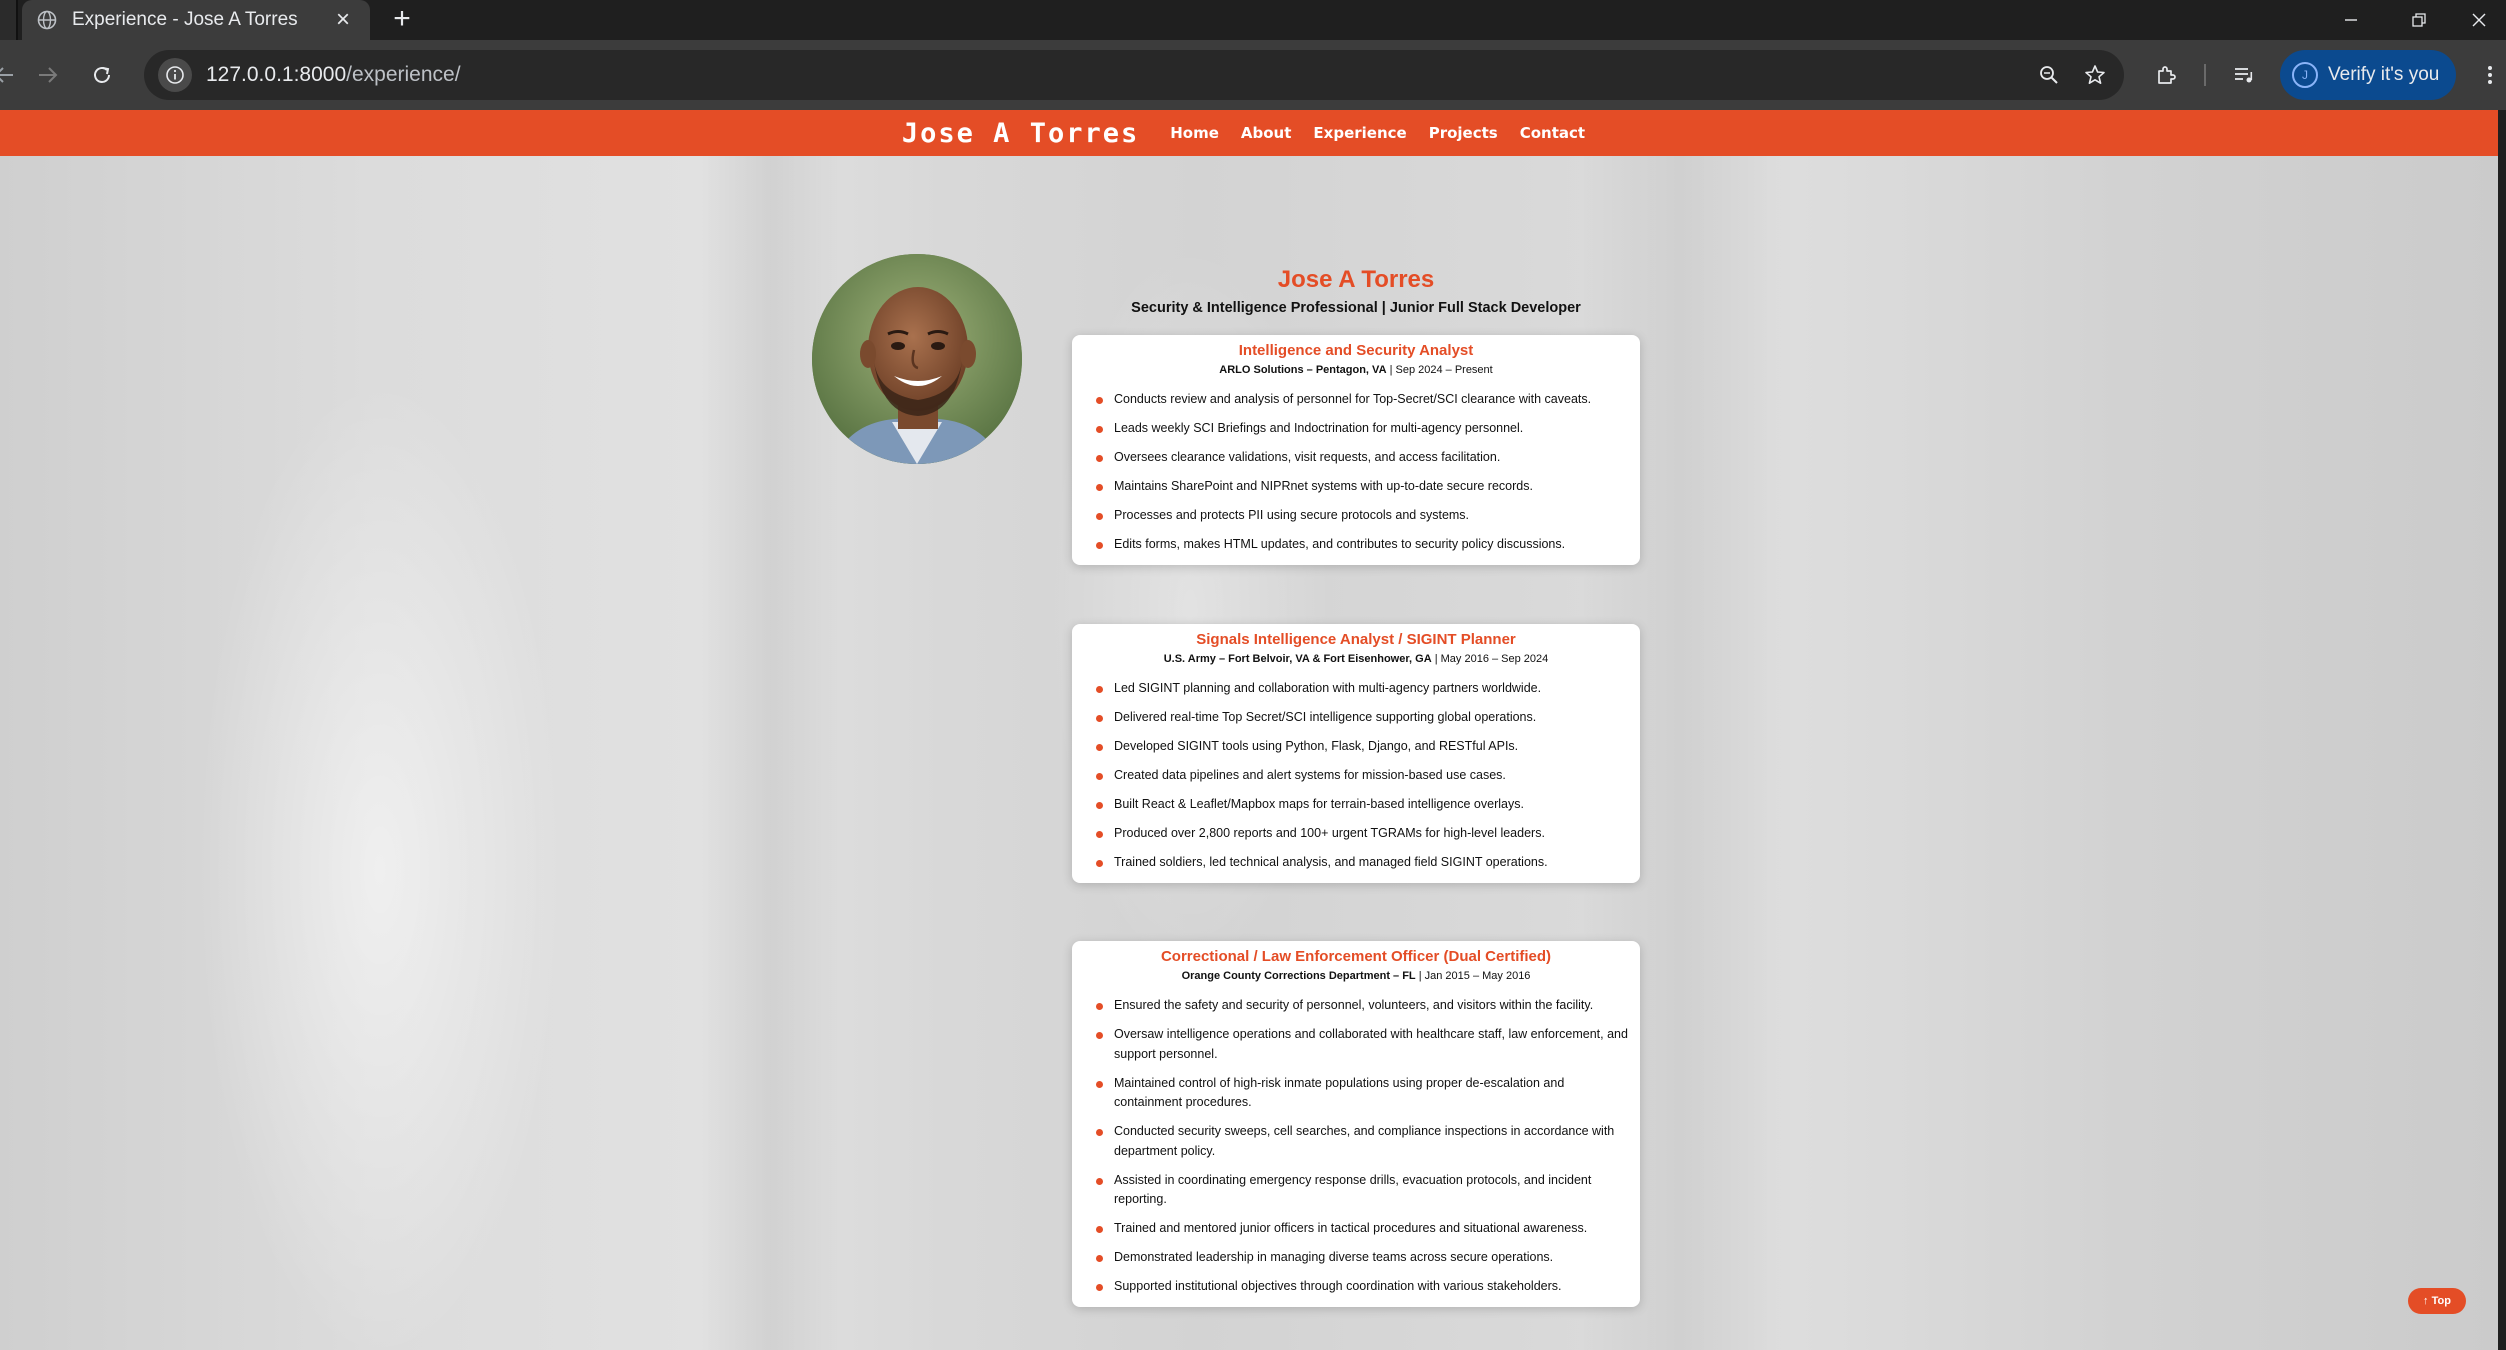  What do you see at coordinates (1356, 350) in the screenshot?
I see `job-title: Intelligence and Security Analyst` at bounding box center [1356, 350].